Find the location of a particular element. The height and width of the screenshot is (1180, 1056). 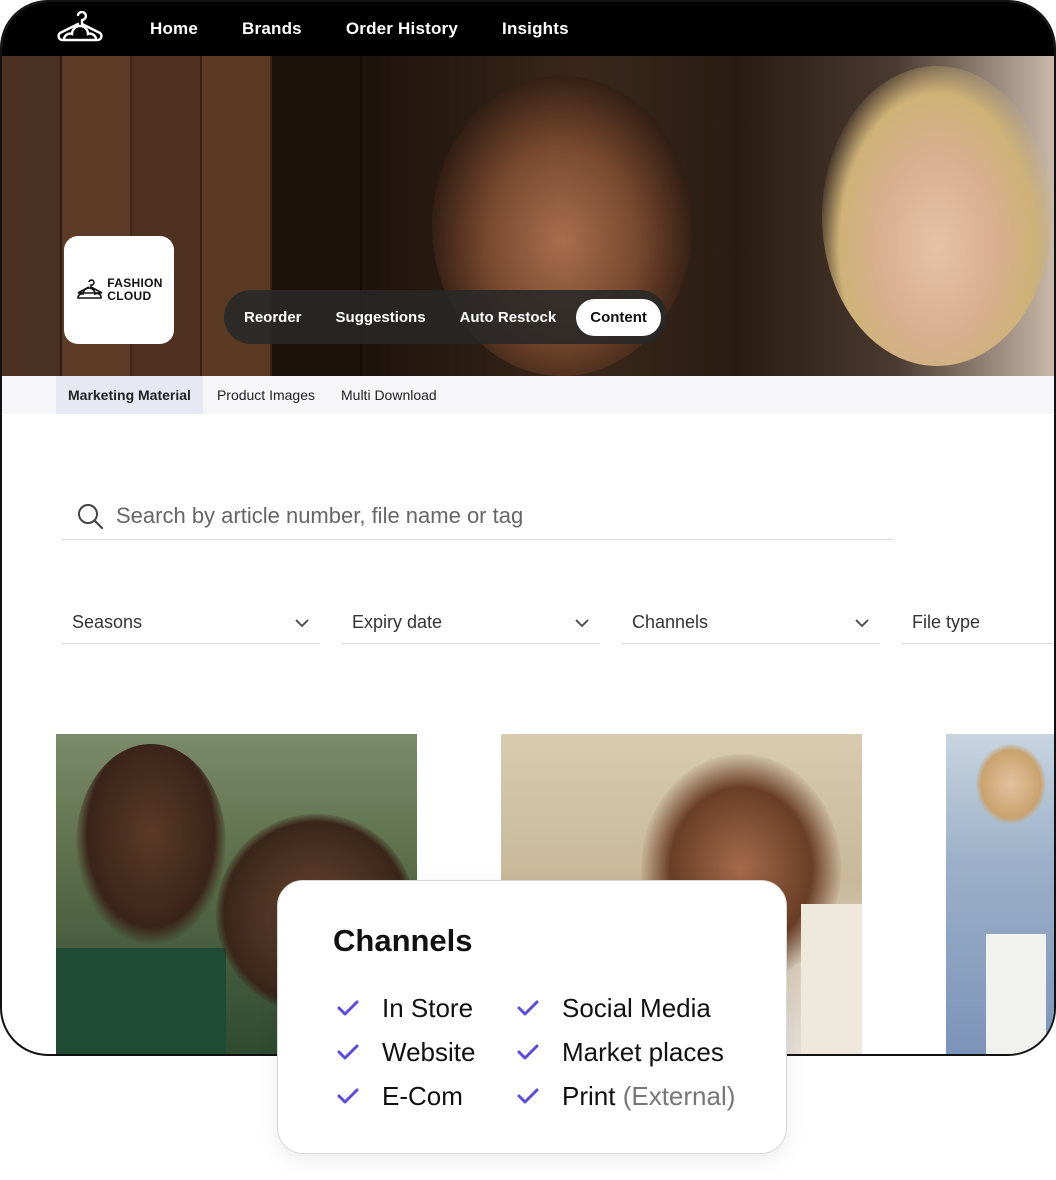

filter-label: Seasons is located at coordinates (107, 622).